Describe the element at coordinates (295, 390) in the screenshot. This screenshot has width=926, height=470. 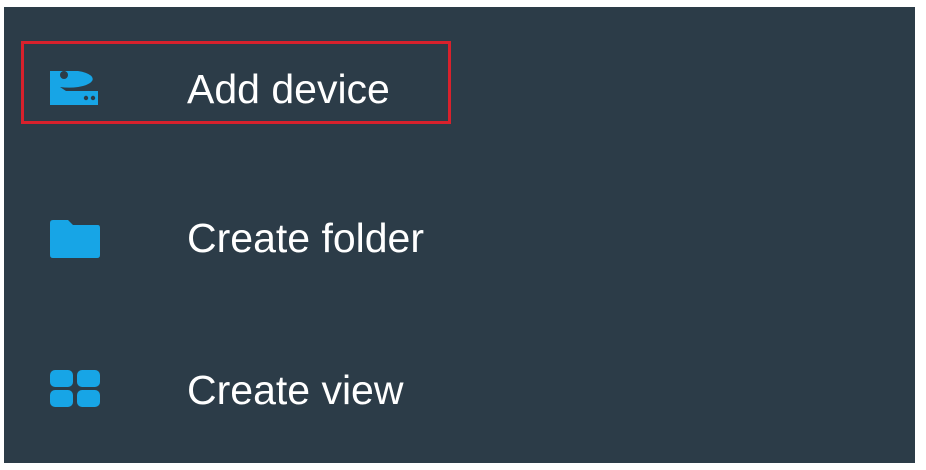
I see `menu-item-label: Create view` at that location.